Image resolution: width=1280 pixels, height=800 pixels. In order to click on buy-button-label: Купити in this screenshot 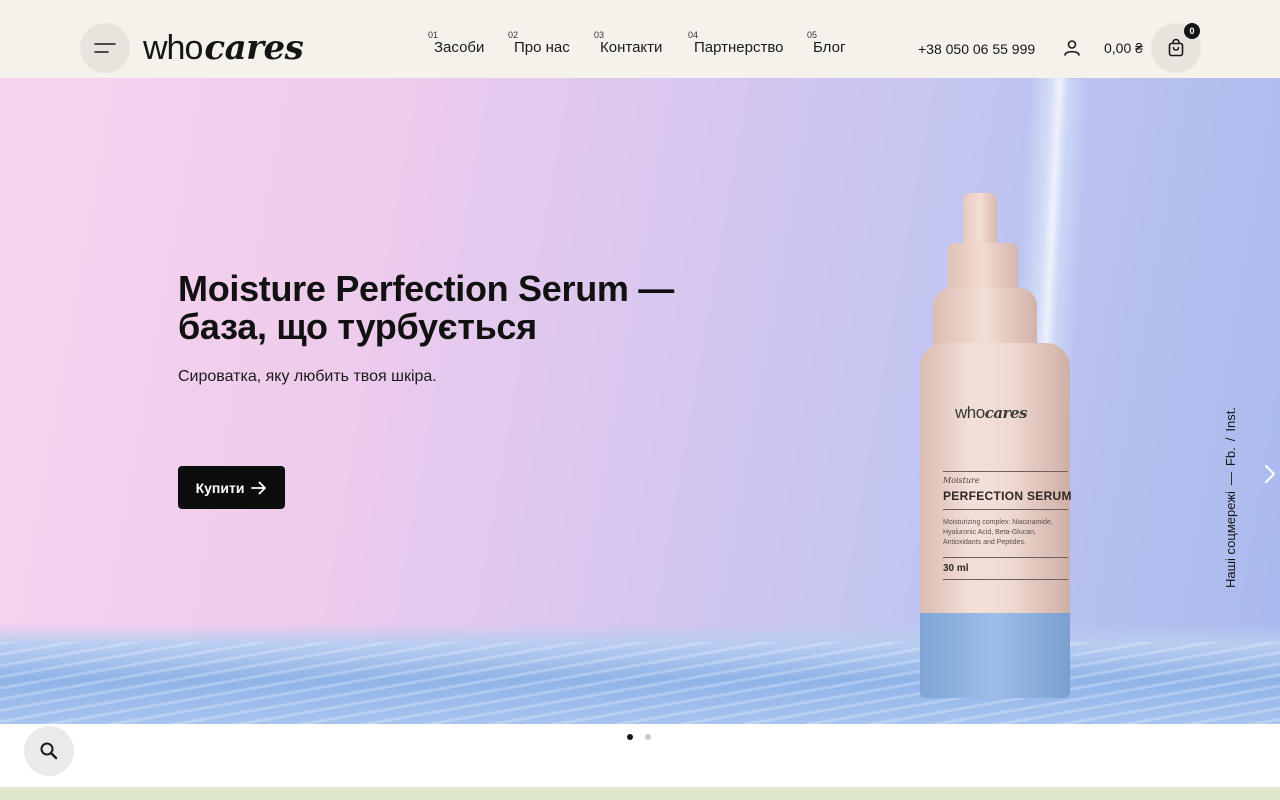, I will do `click(220, 487)`.